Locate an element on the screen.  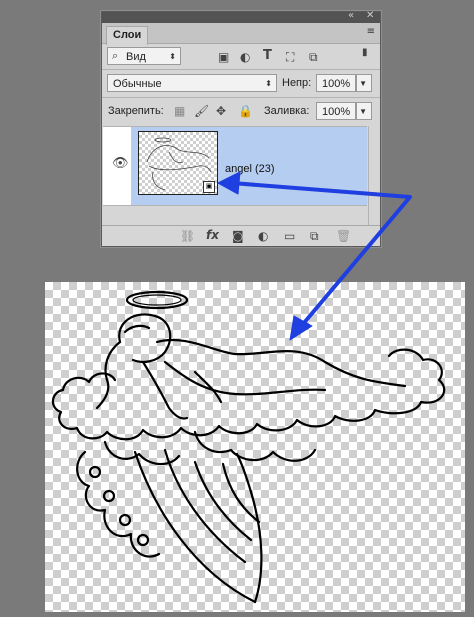
panel-tabbar: Слои ≡ is located at coordinates (241, 34).